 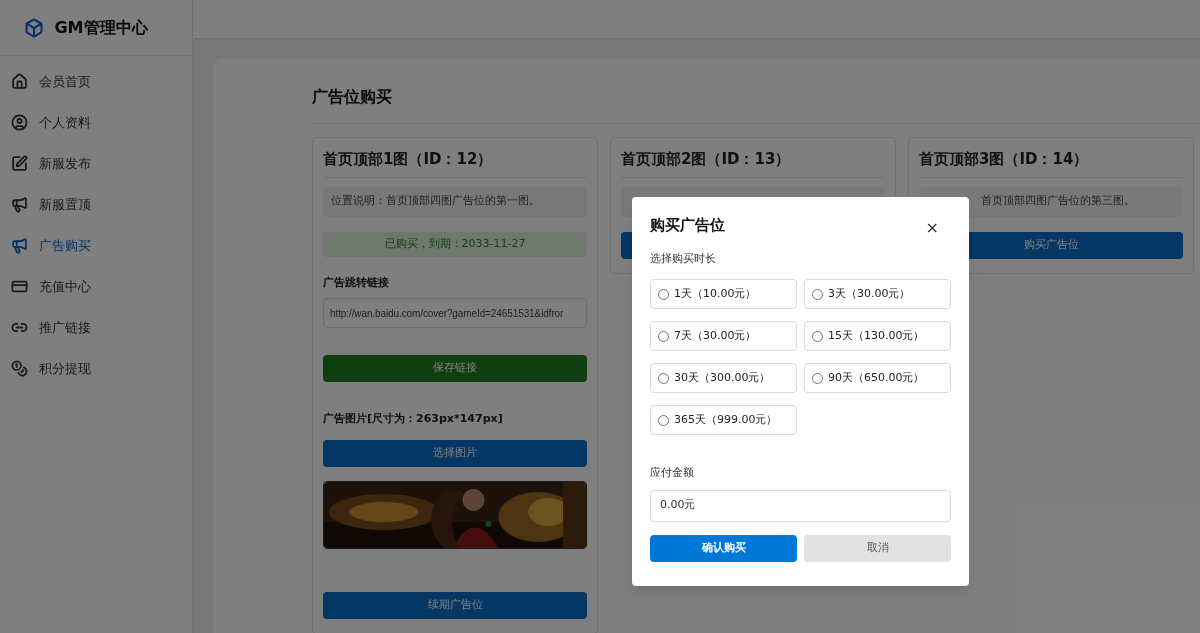 I want to click on page-title: 广告位购买, so click(x=756, y=104).